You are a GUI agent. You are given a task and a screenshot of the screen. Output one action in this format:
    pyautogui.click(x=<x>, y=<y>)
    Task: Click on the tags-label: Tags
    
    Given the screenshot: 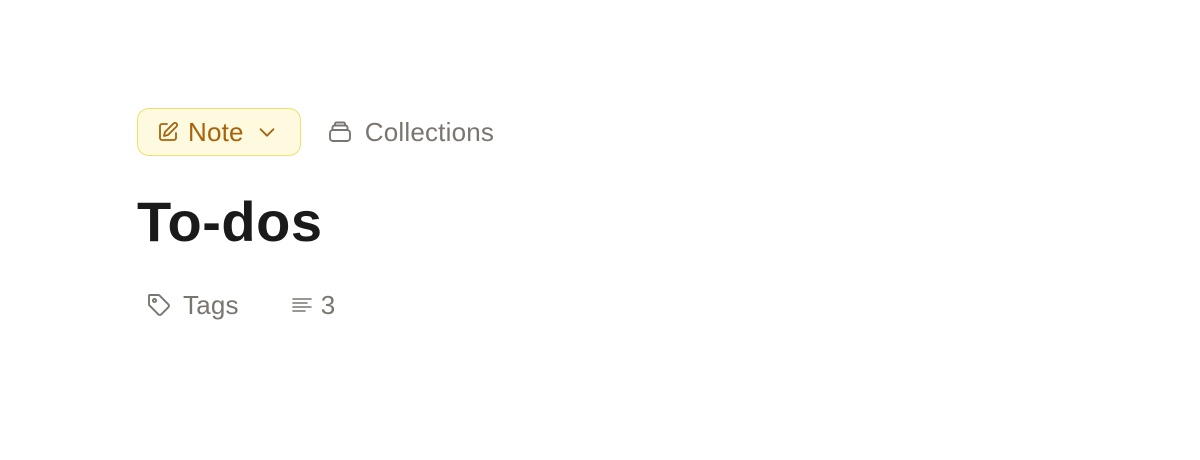 What is the action you would take?
    pyautogui.click(x=211, y=304)
    